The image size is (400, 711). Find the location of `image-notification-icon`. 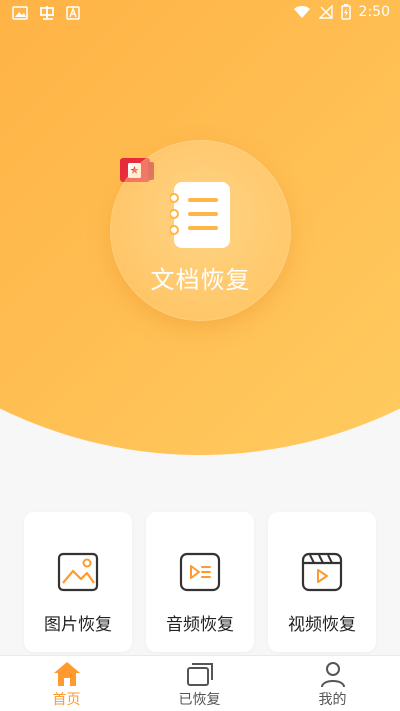

image-notification-icon is located at coordinates (20, 13).